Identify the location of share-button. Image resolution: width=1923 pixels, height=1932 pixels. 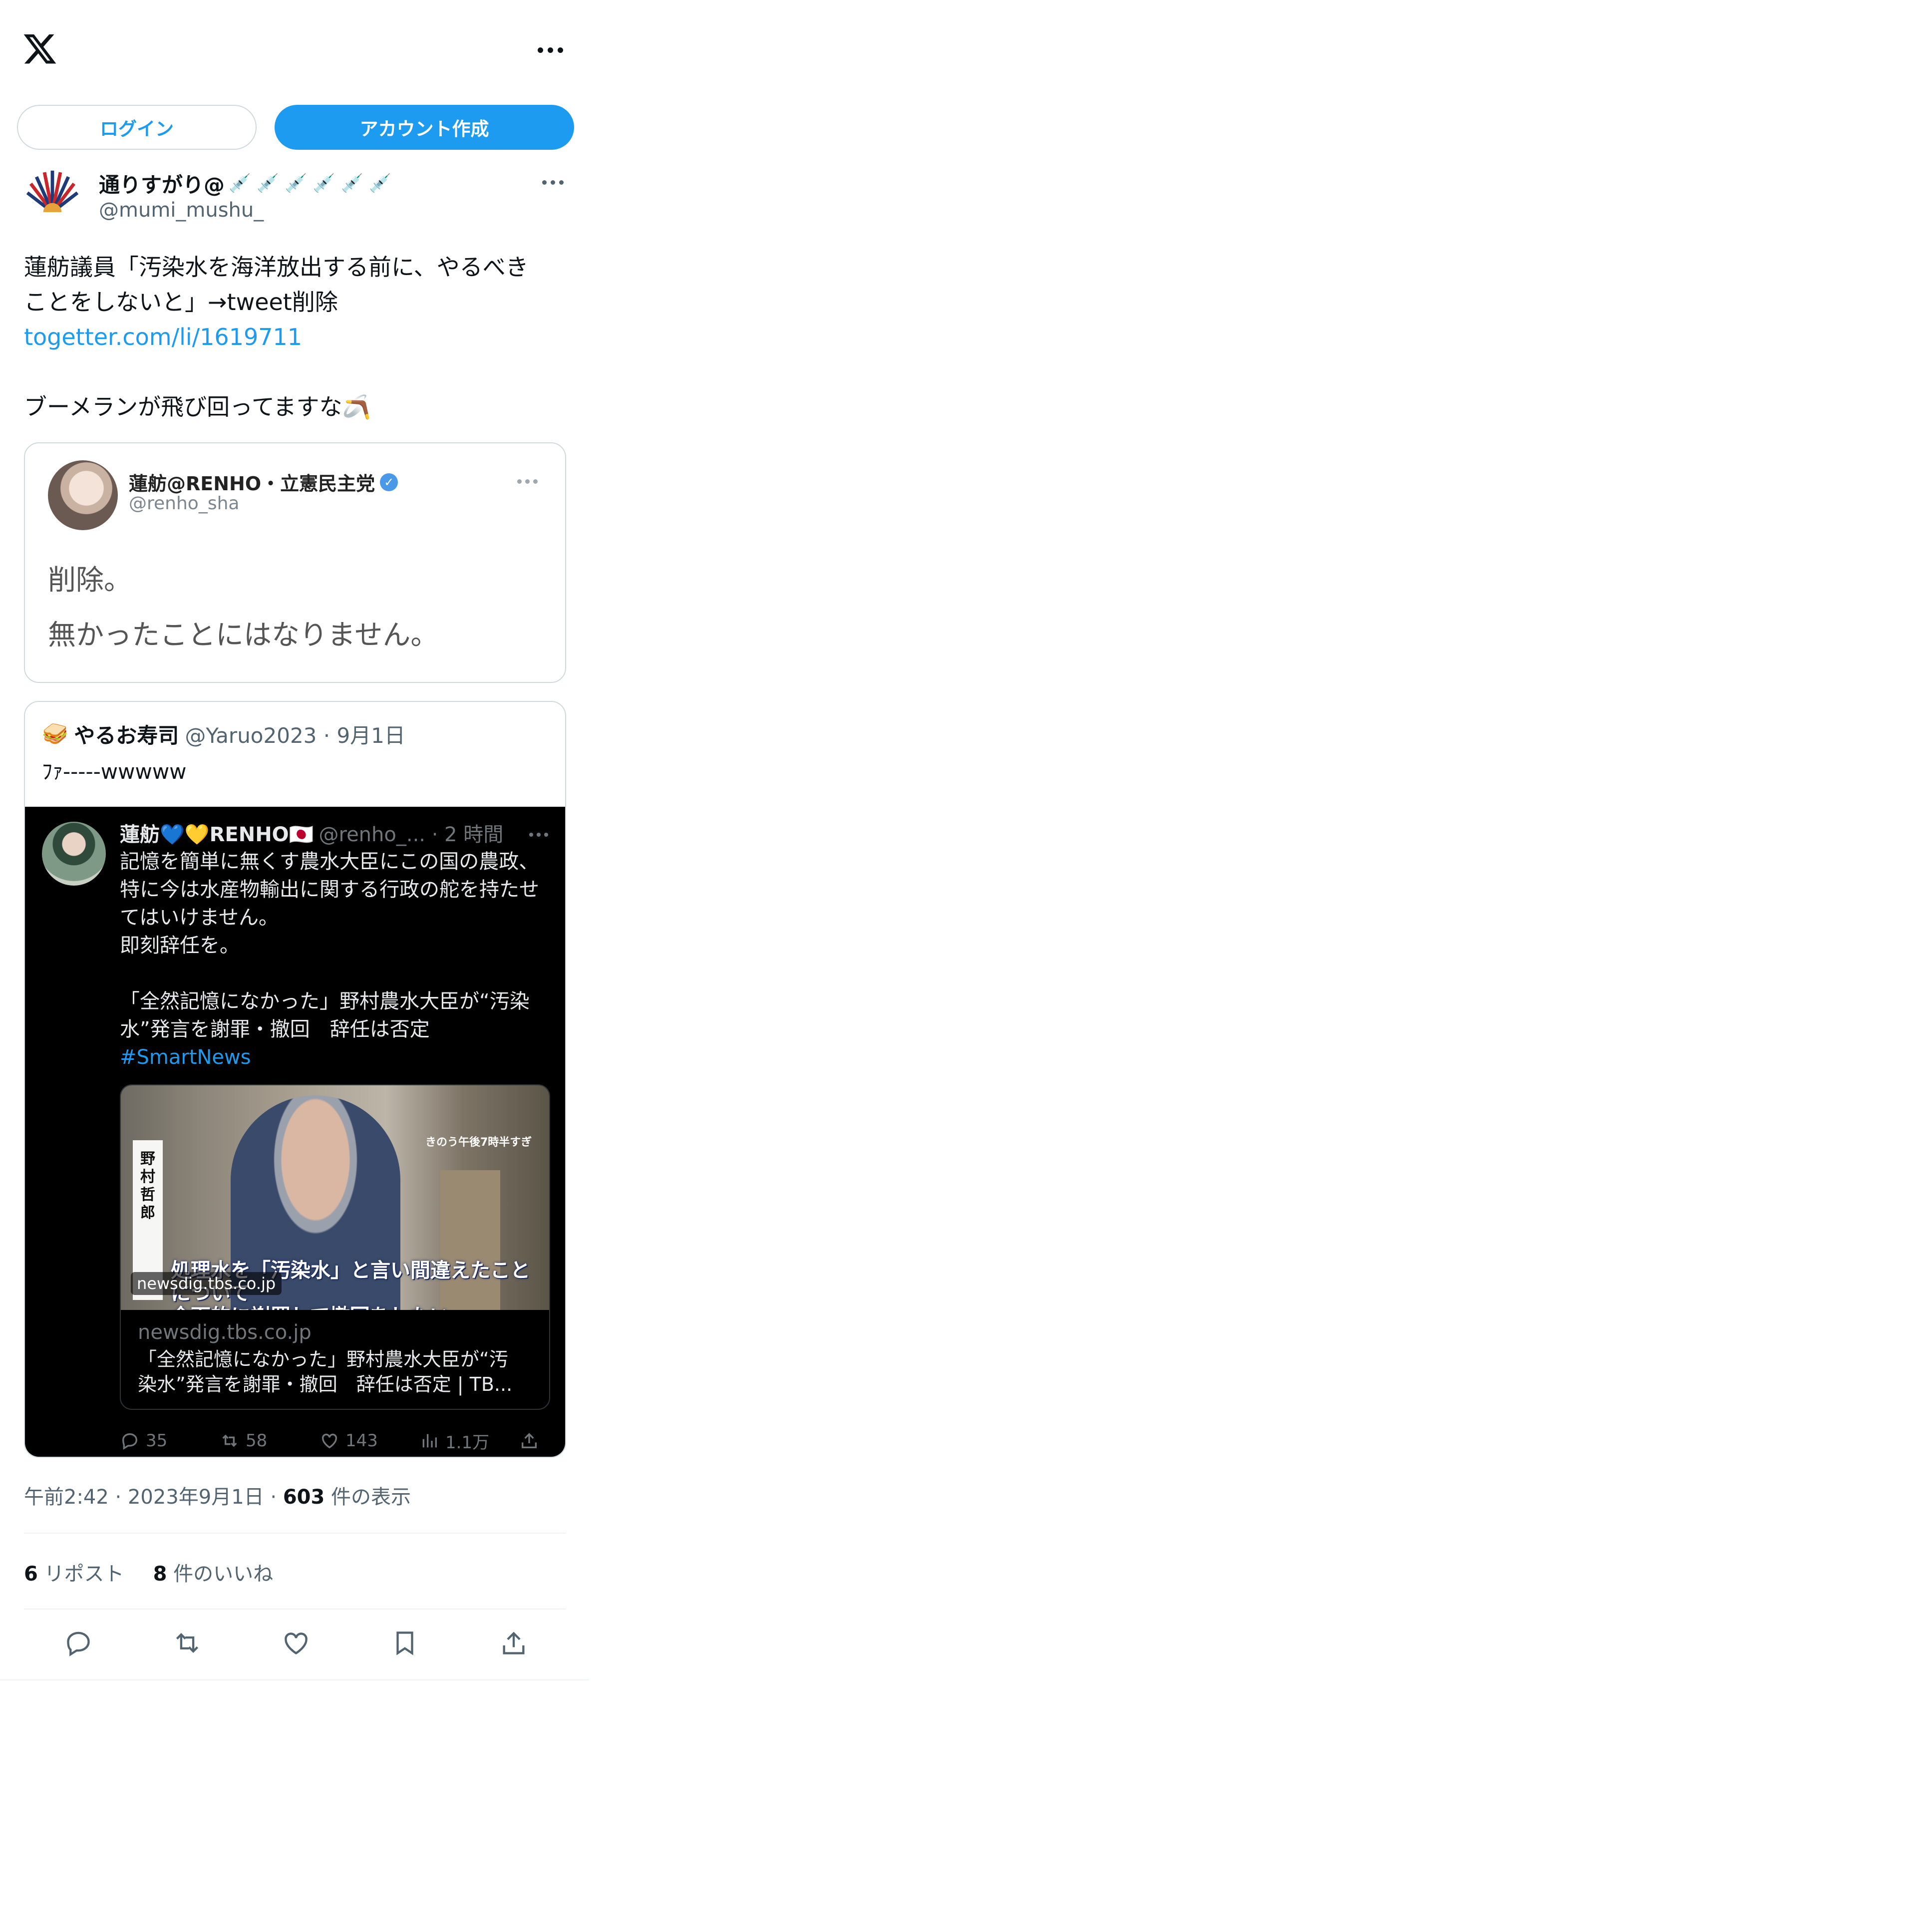
(513, 1642).